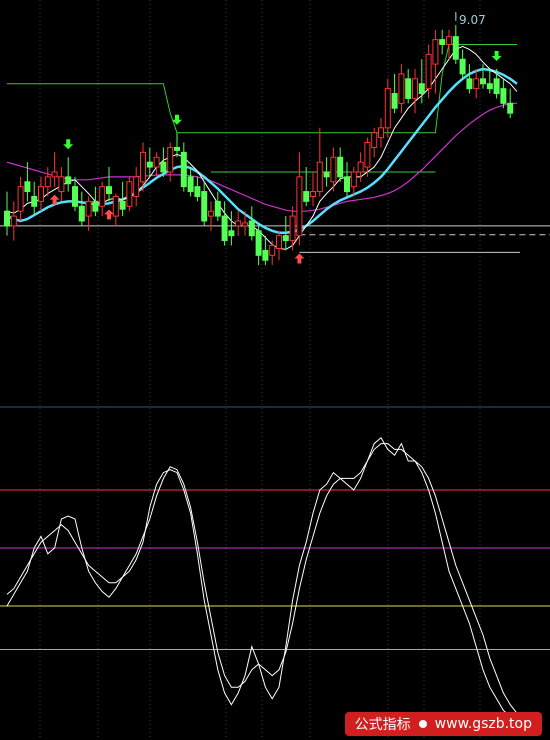  I want to click on ma-long-line, so click(261, 157).